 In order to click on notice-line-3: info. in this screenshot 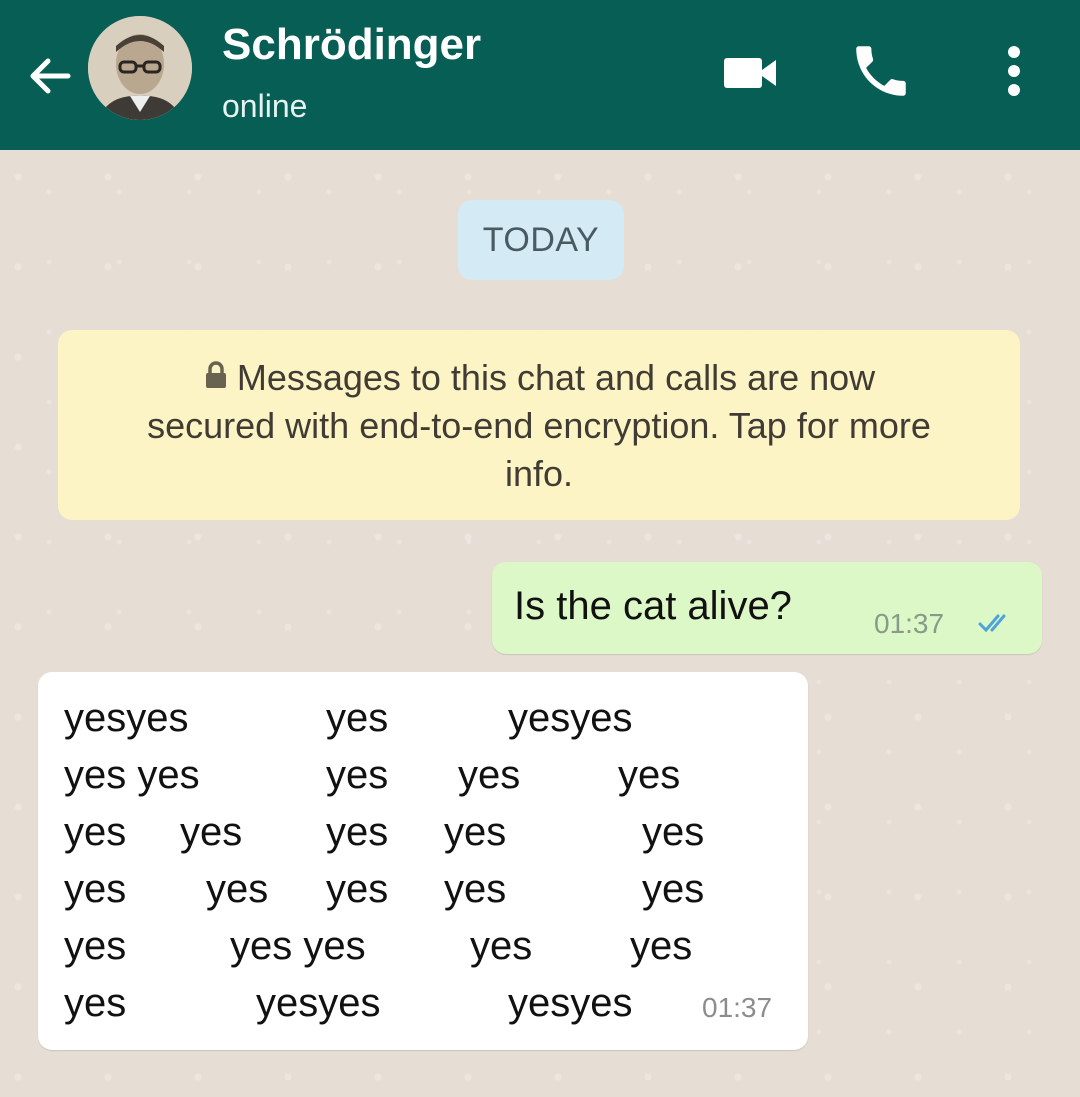, I will do `click(539, 473)`.